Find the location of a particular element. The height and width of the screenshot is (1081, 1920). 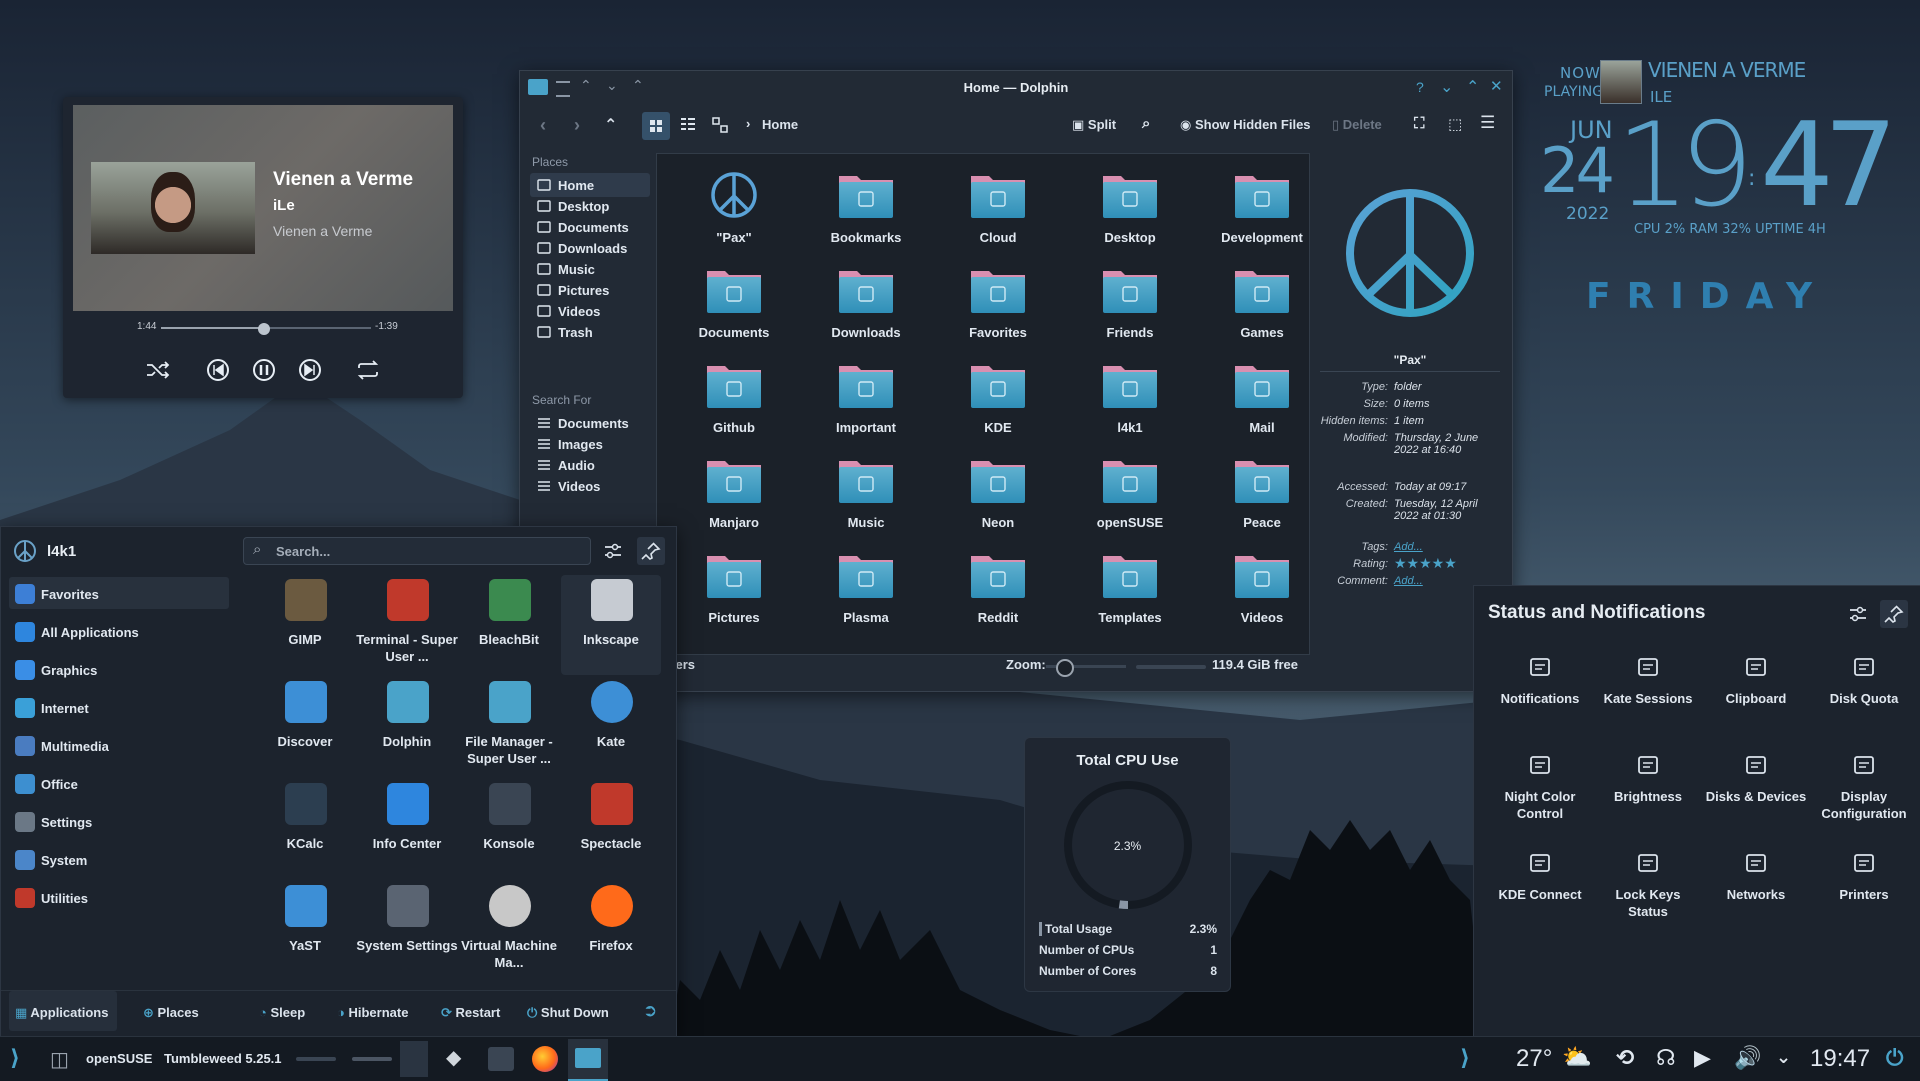

leave-arrow-icon: ➲ is located at coordinates (650, 1011).